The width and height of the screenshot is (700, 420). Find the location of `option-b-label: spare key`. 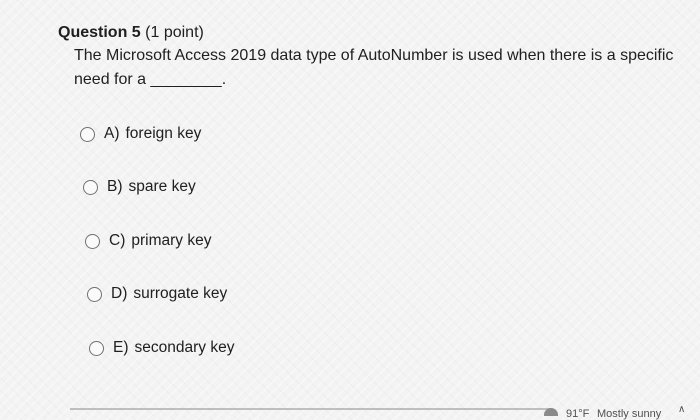

option-b-label: spare key is located at coordinates (162, 186).